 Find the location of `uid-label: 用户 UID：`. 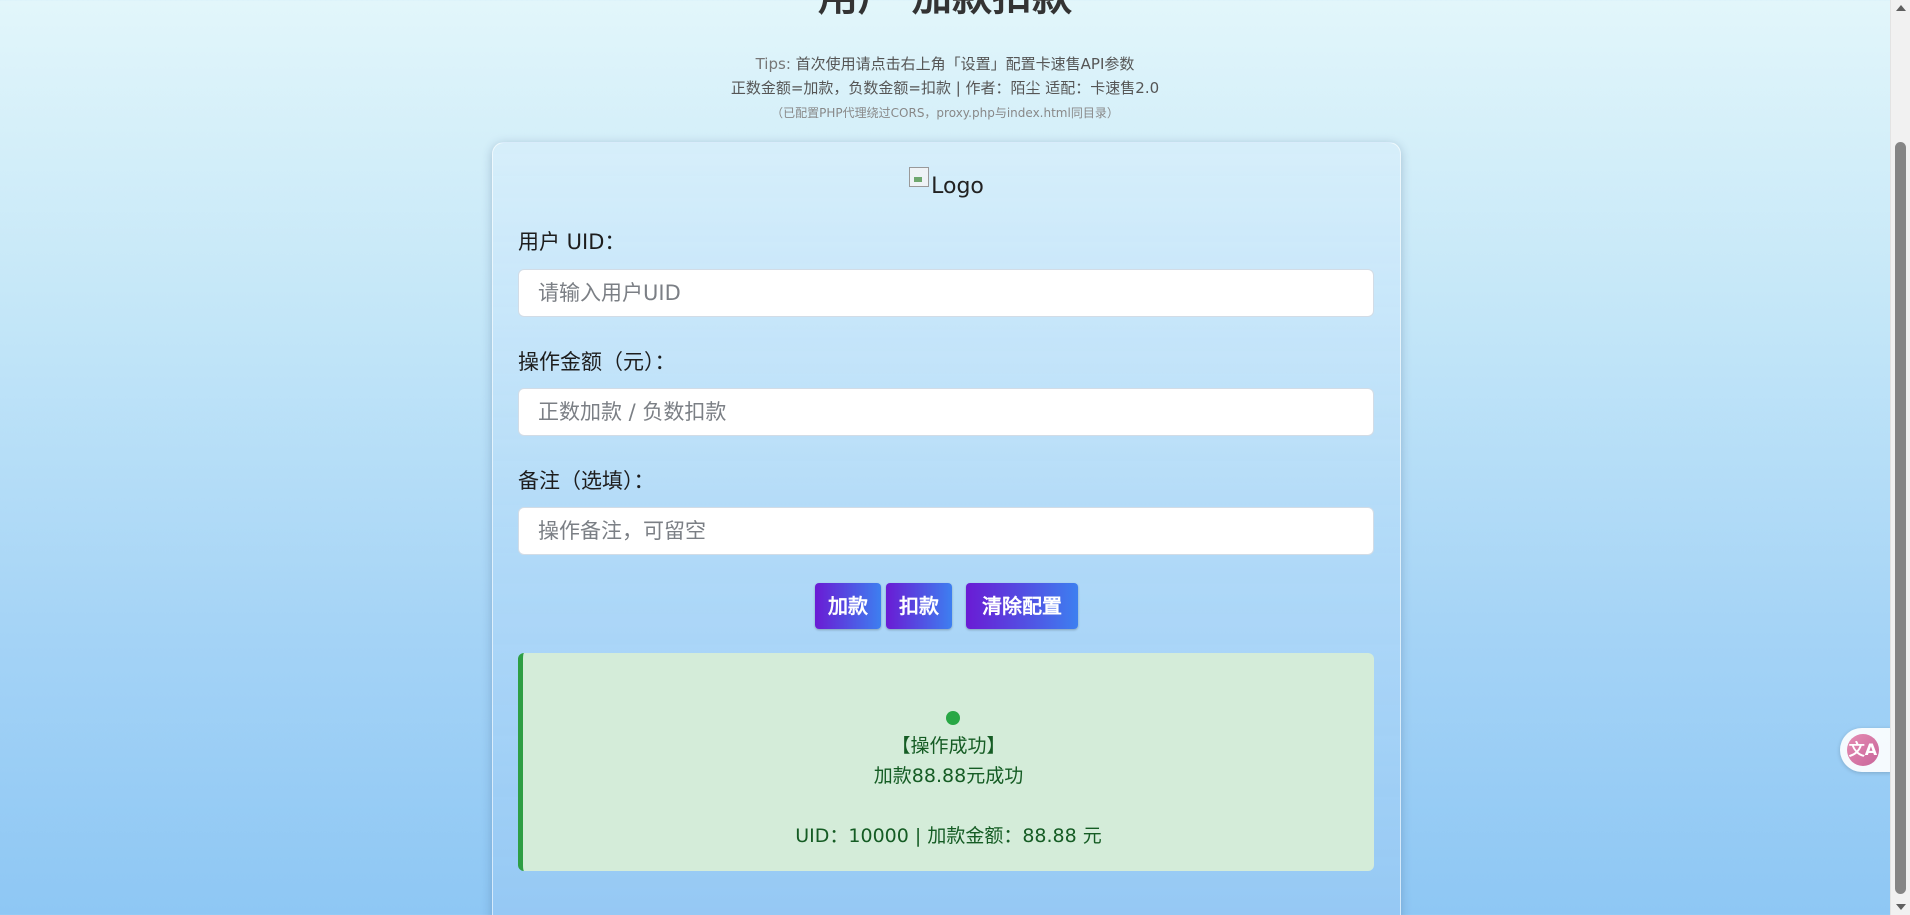

uid-label: 用户 UID： is located at coordinates (572, 242).